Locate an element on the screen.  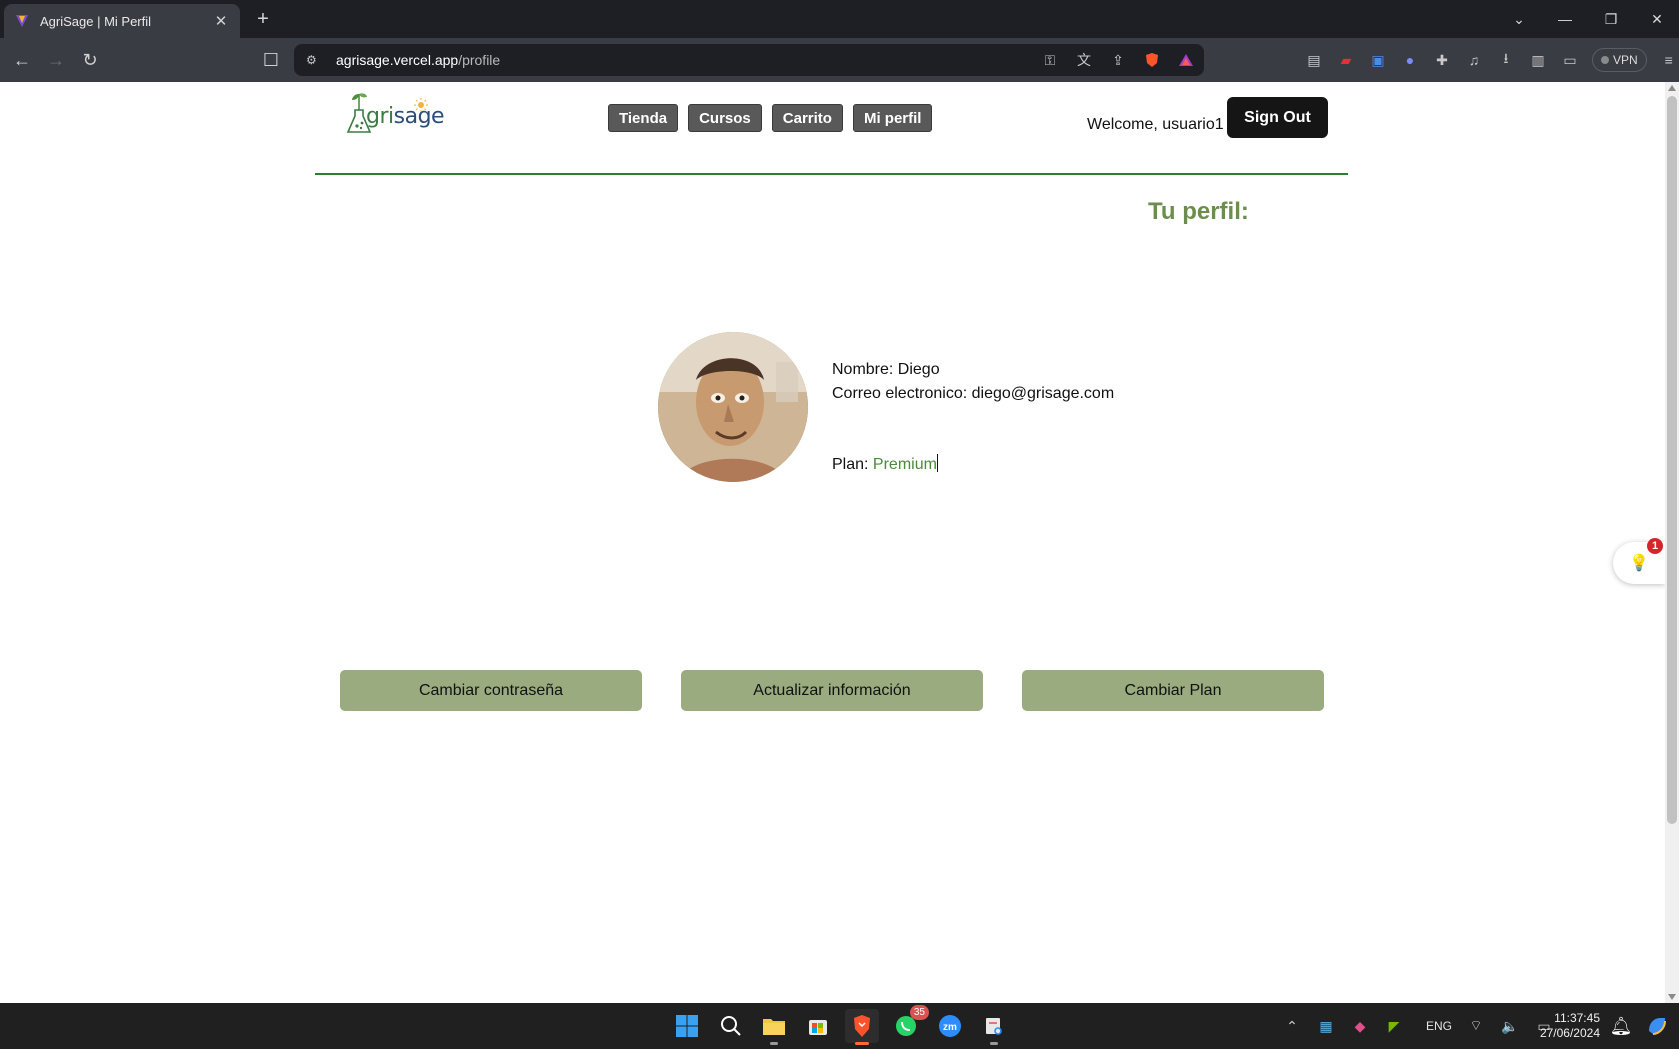
nav-tienda: Tienda is located at coordinates (643, 118).